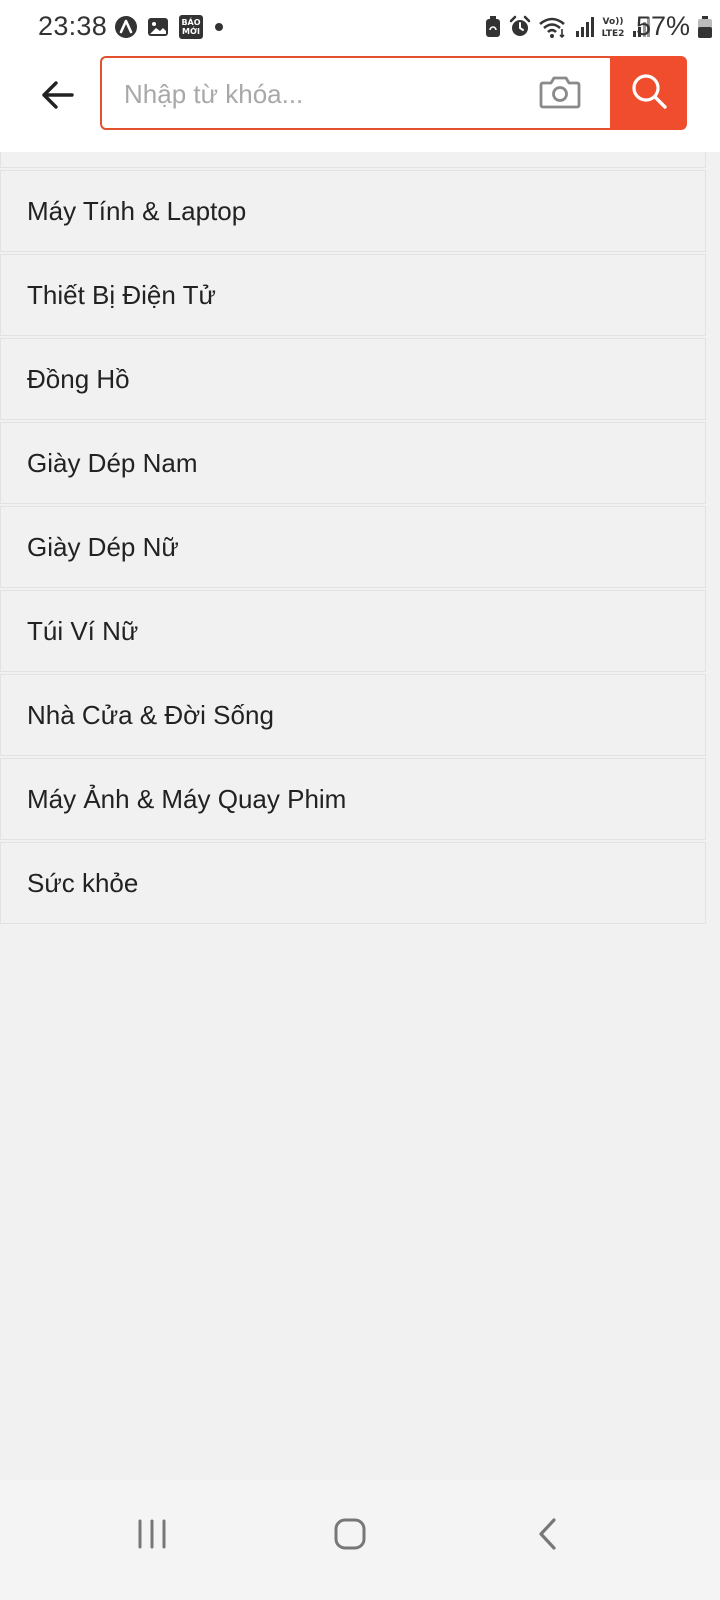 This screenshot has width=720, height=1600. What do you see at coordinates (553, 29) in the screenshot?
I see `wifi-icon` at bounding box center [553, 29].